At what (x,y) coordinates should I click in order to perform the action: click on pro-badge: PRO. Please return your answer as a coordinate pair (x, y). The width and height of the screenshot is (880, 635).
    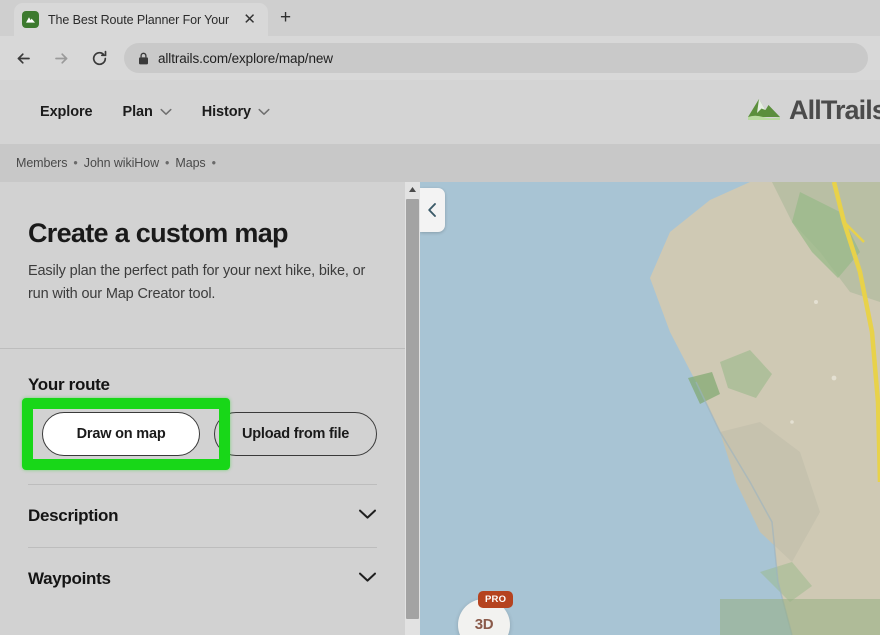
    Looking at the image, I should click on (496, 599).